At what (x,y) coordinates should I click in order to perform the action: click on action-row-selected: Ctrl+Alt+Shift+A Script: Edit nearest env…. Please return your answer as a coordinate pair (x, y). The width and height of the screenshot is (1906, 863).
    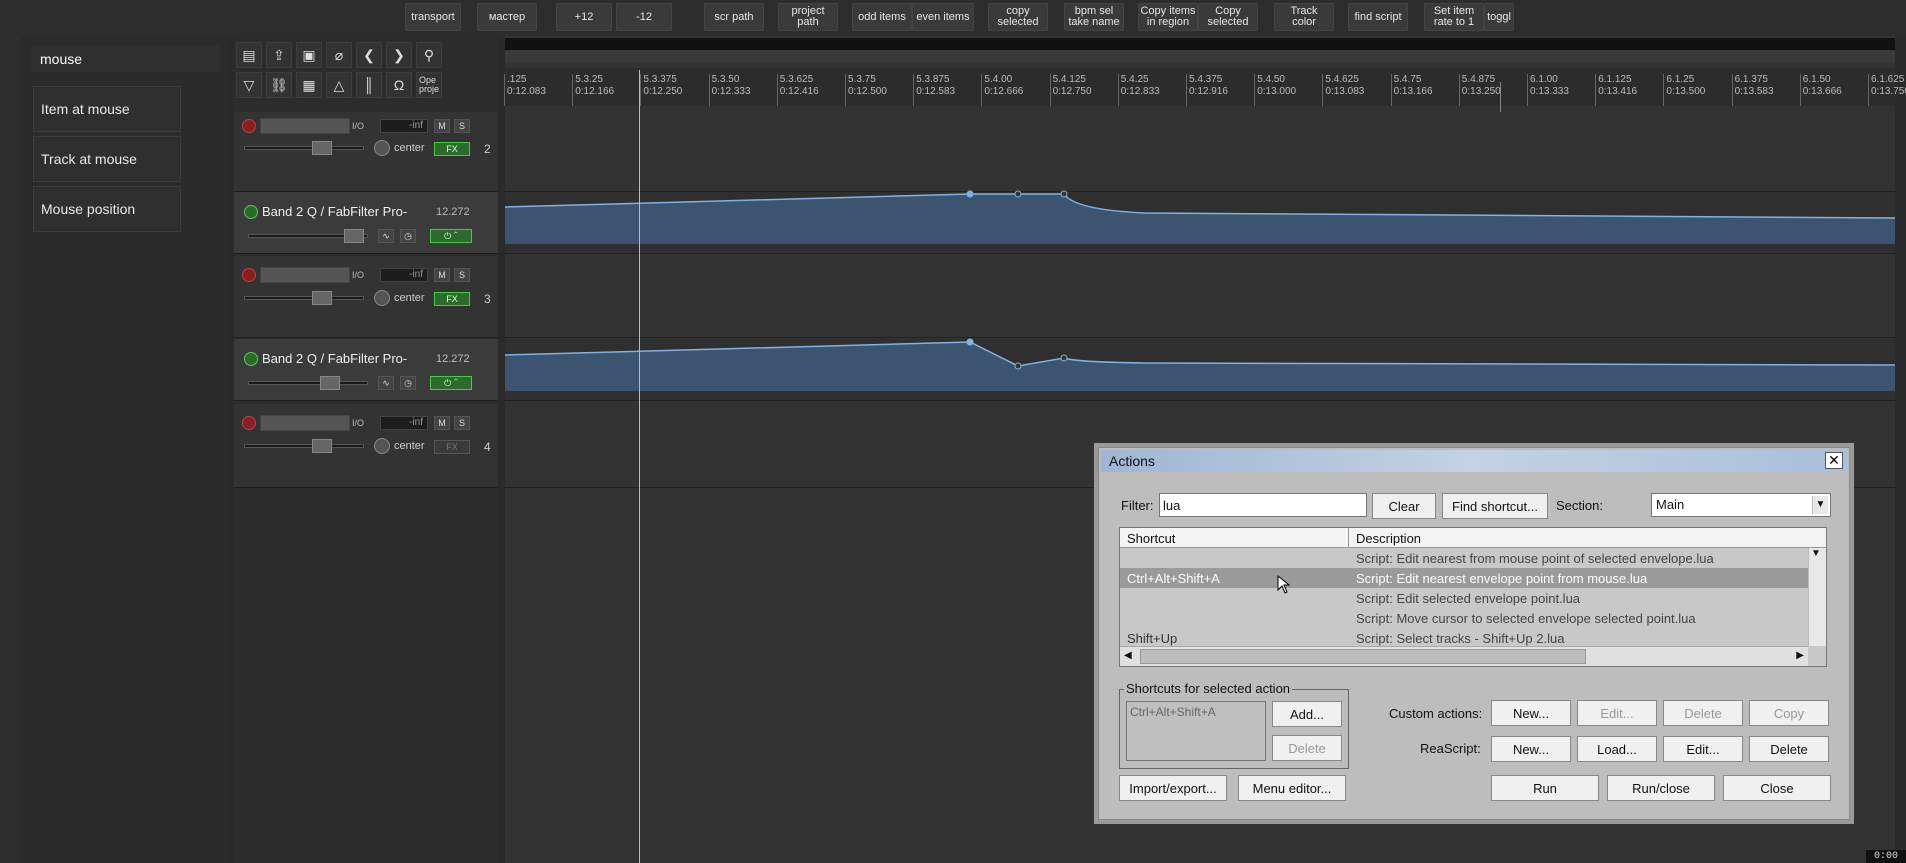
    Looking at the image, I should click on (1464, 578).